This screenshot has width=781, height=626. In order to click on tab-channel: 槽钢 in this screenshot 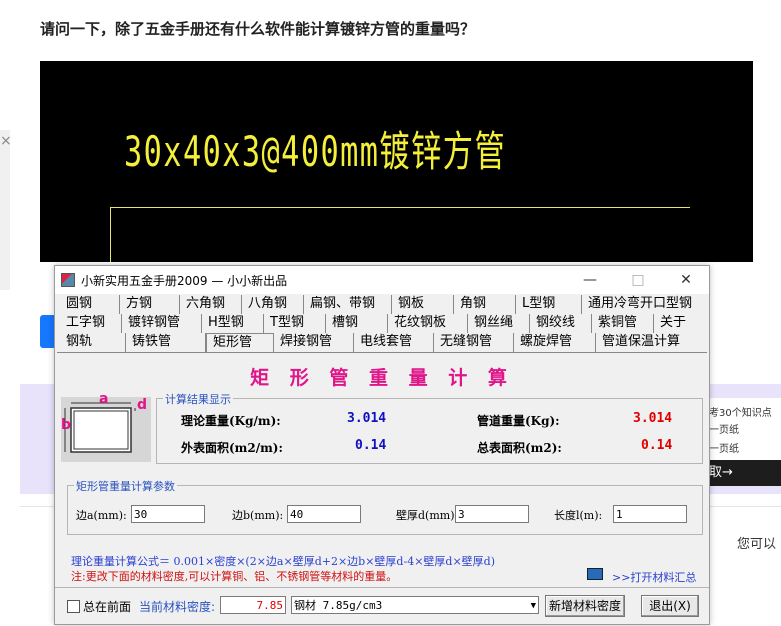, I will do `click(357, 323)`.